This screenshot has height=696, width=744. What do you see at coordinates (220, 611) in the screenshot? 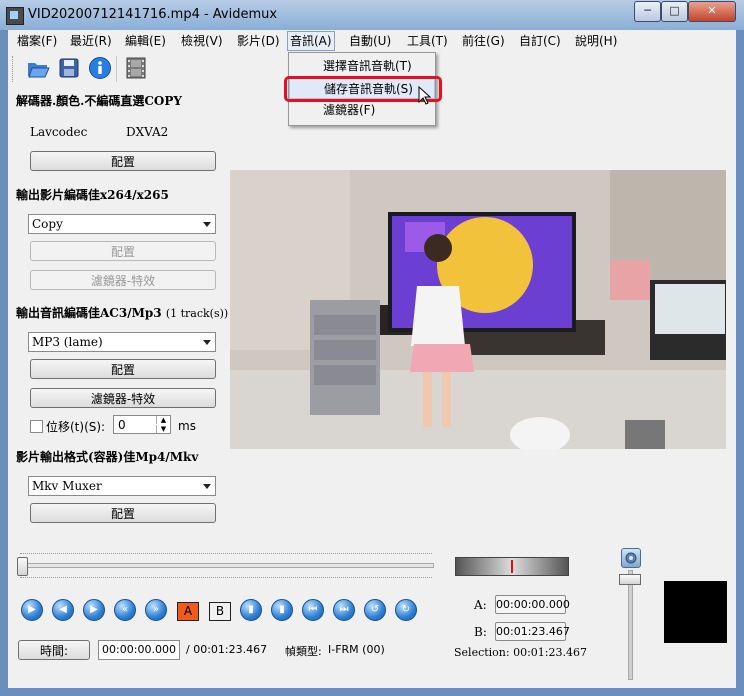
I see `set-marker-b-button: B` at bounding box center [220, 611].